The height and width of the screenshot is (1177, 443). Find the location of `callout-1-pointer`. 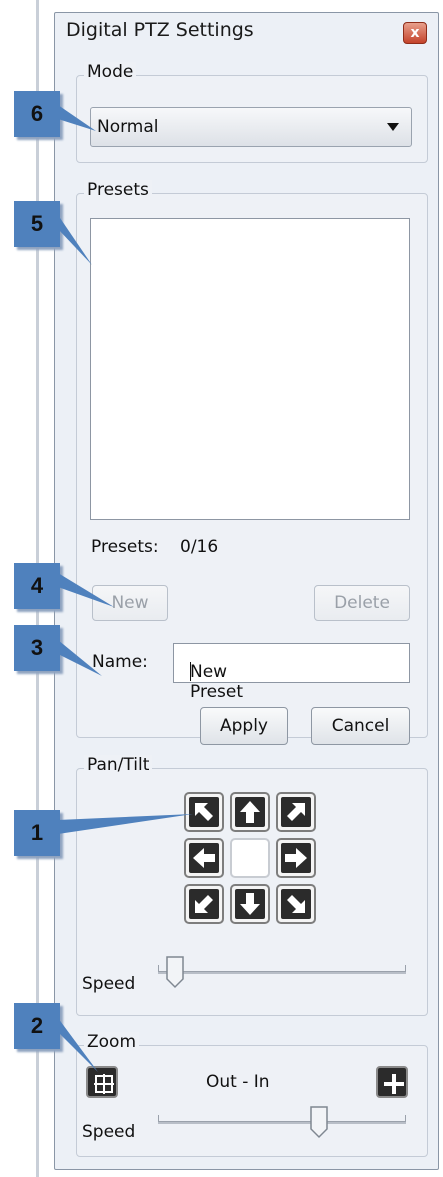

callout-1-pointer is located at coordinates (125, 824).